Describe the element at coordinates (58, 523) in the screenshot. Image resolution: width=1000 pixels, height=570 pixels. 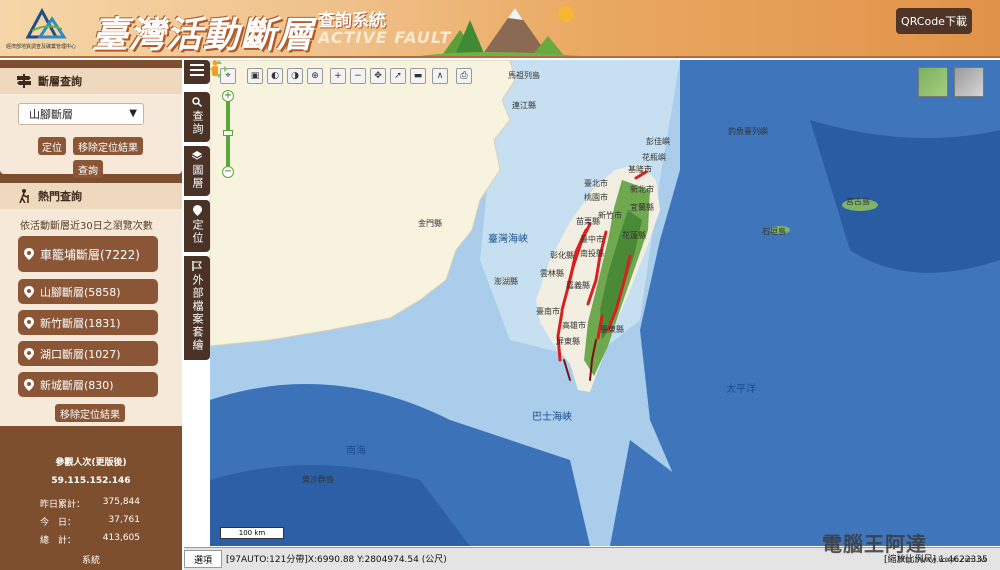
I see `stat-label: 今 日：` at that location.